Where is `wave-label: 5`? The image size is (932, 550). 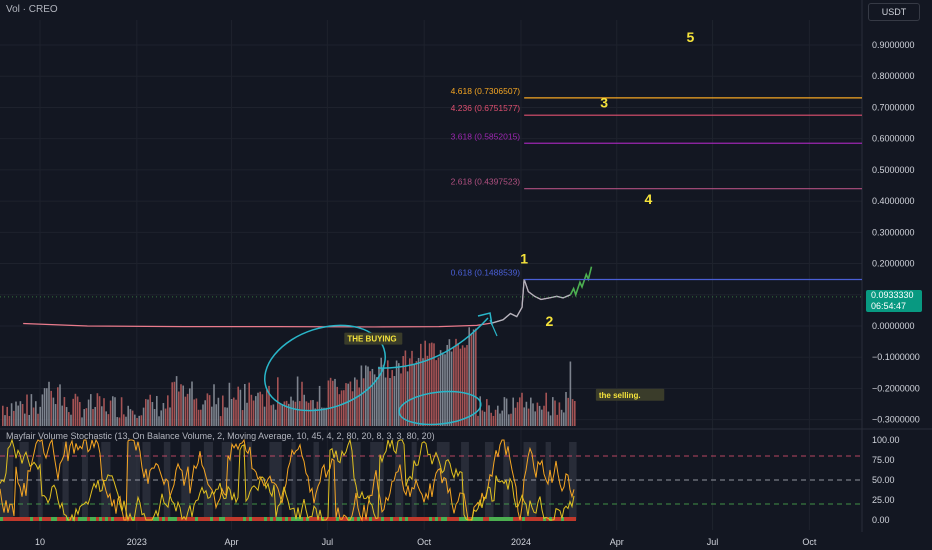 wave-label: 5 is located at coordinates (691, 37).